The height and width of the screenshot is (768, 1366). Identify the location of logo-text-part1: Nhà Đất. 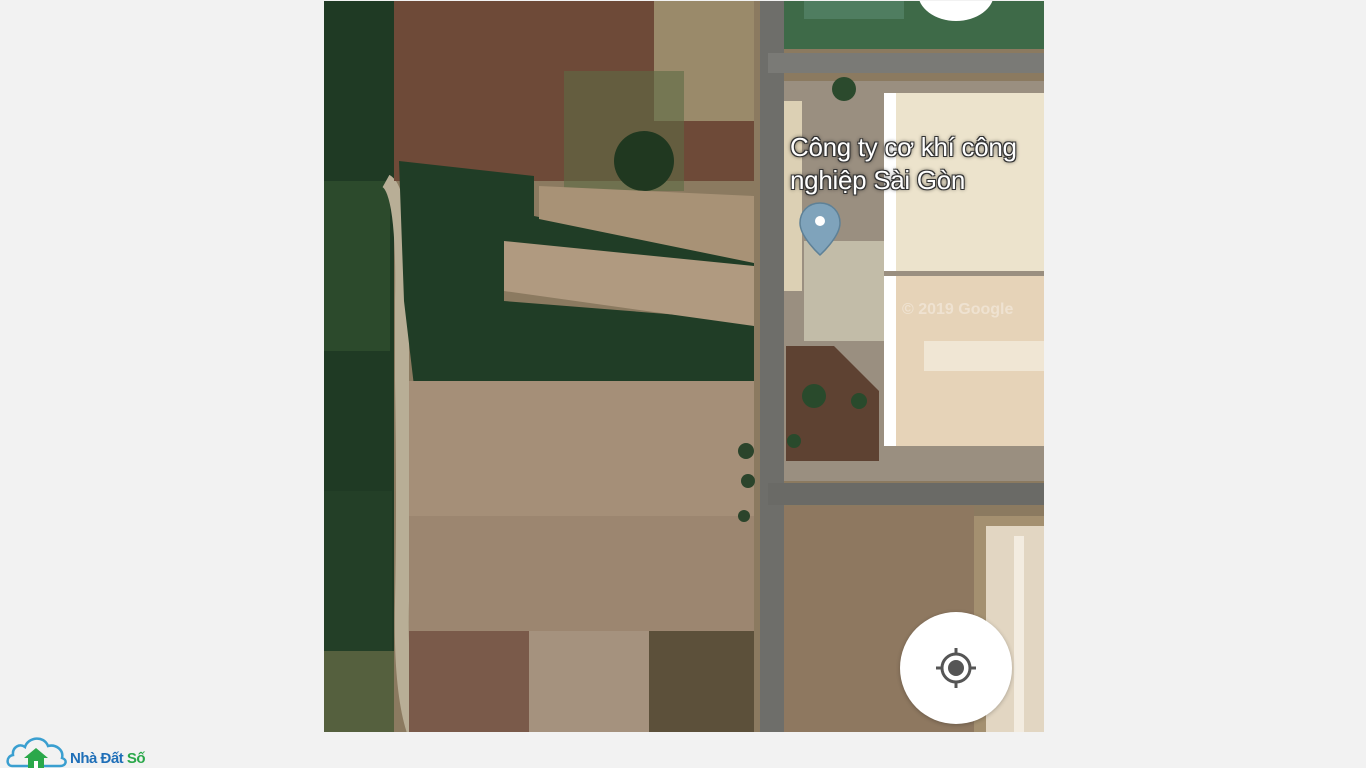
(98, 758).